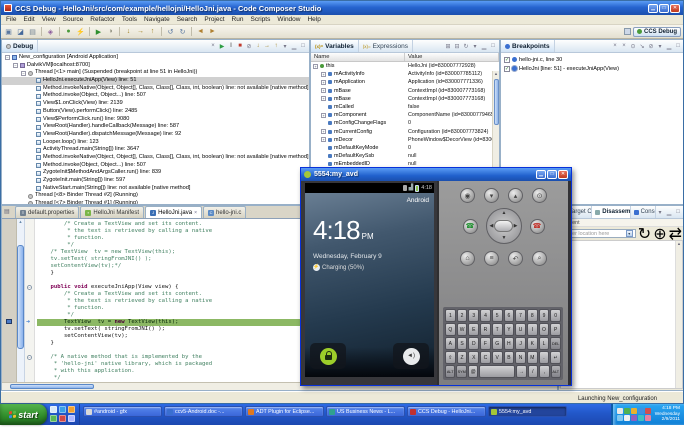  Describe the element at coordinates (155, 66) in the screenshot. I see `debug-tree-item: − DalvikVM[localhost:8700]` at that location.